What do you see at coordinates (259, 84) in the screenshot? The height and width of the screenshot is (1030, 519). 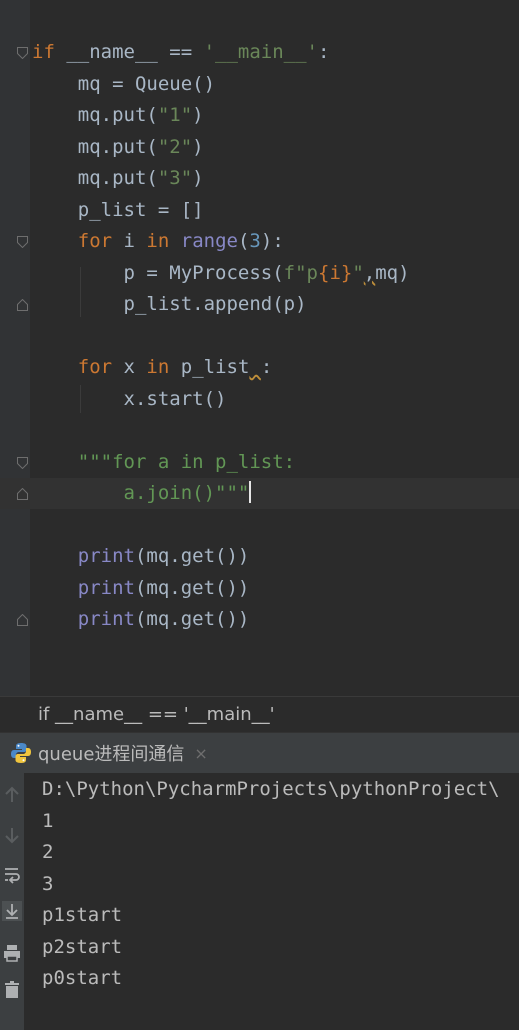 I see `code-line: mq = Queue()` at bounding box center [259, 84].